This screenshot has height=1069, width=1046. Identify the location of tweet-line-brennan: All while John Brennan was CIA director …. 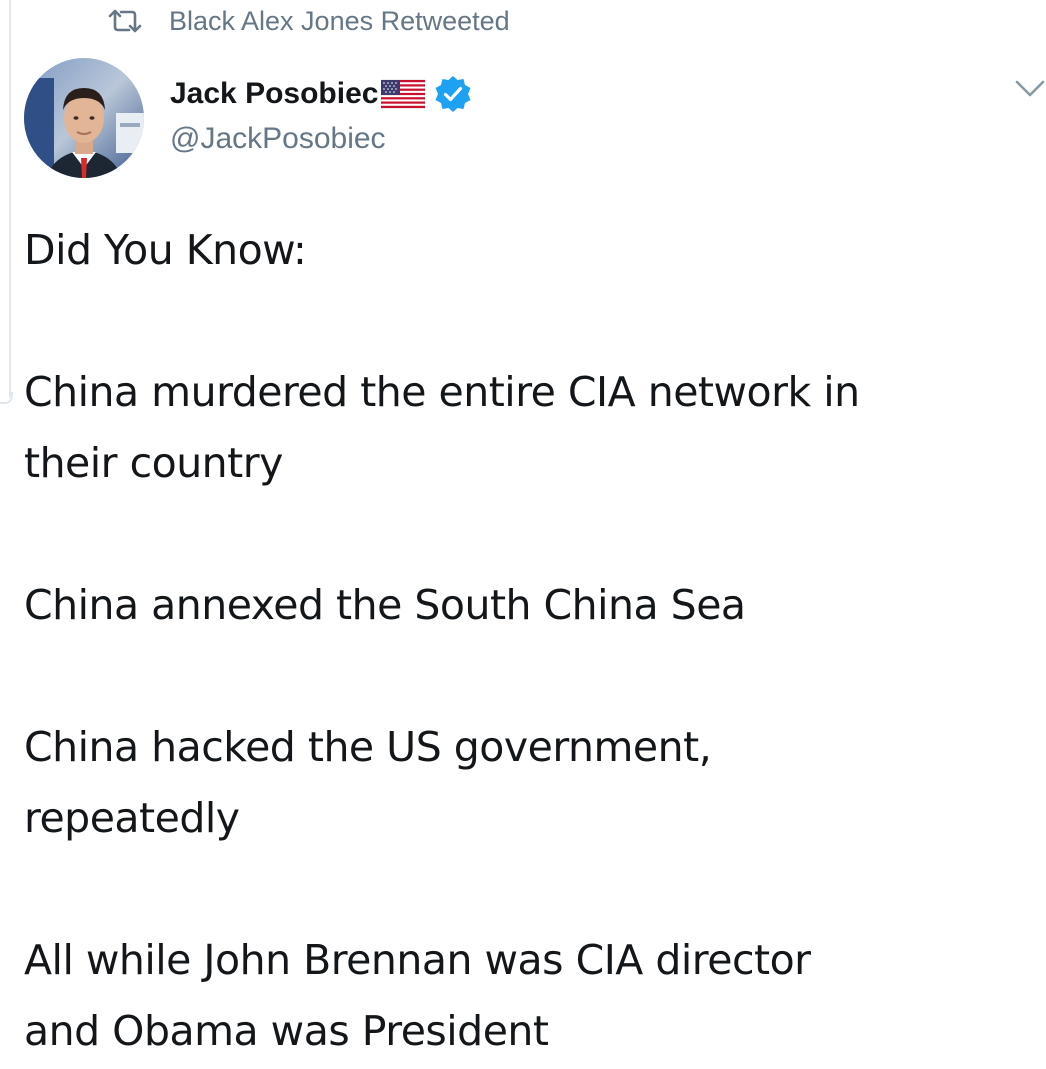
(417, 995).